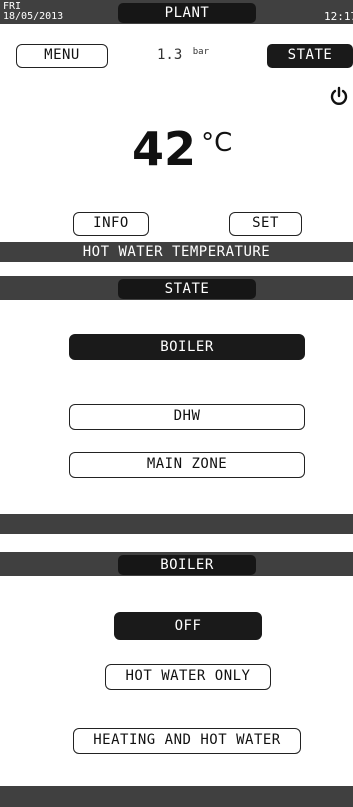 The image size is (353, 807). I want to click on temperature-unit: °C, so click(217, 143).